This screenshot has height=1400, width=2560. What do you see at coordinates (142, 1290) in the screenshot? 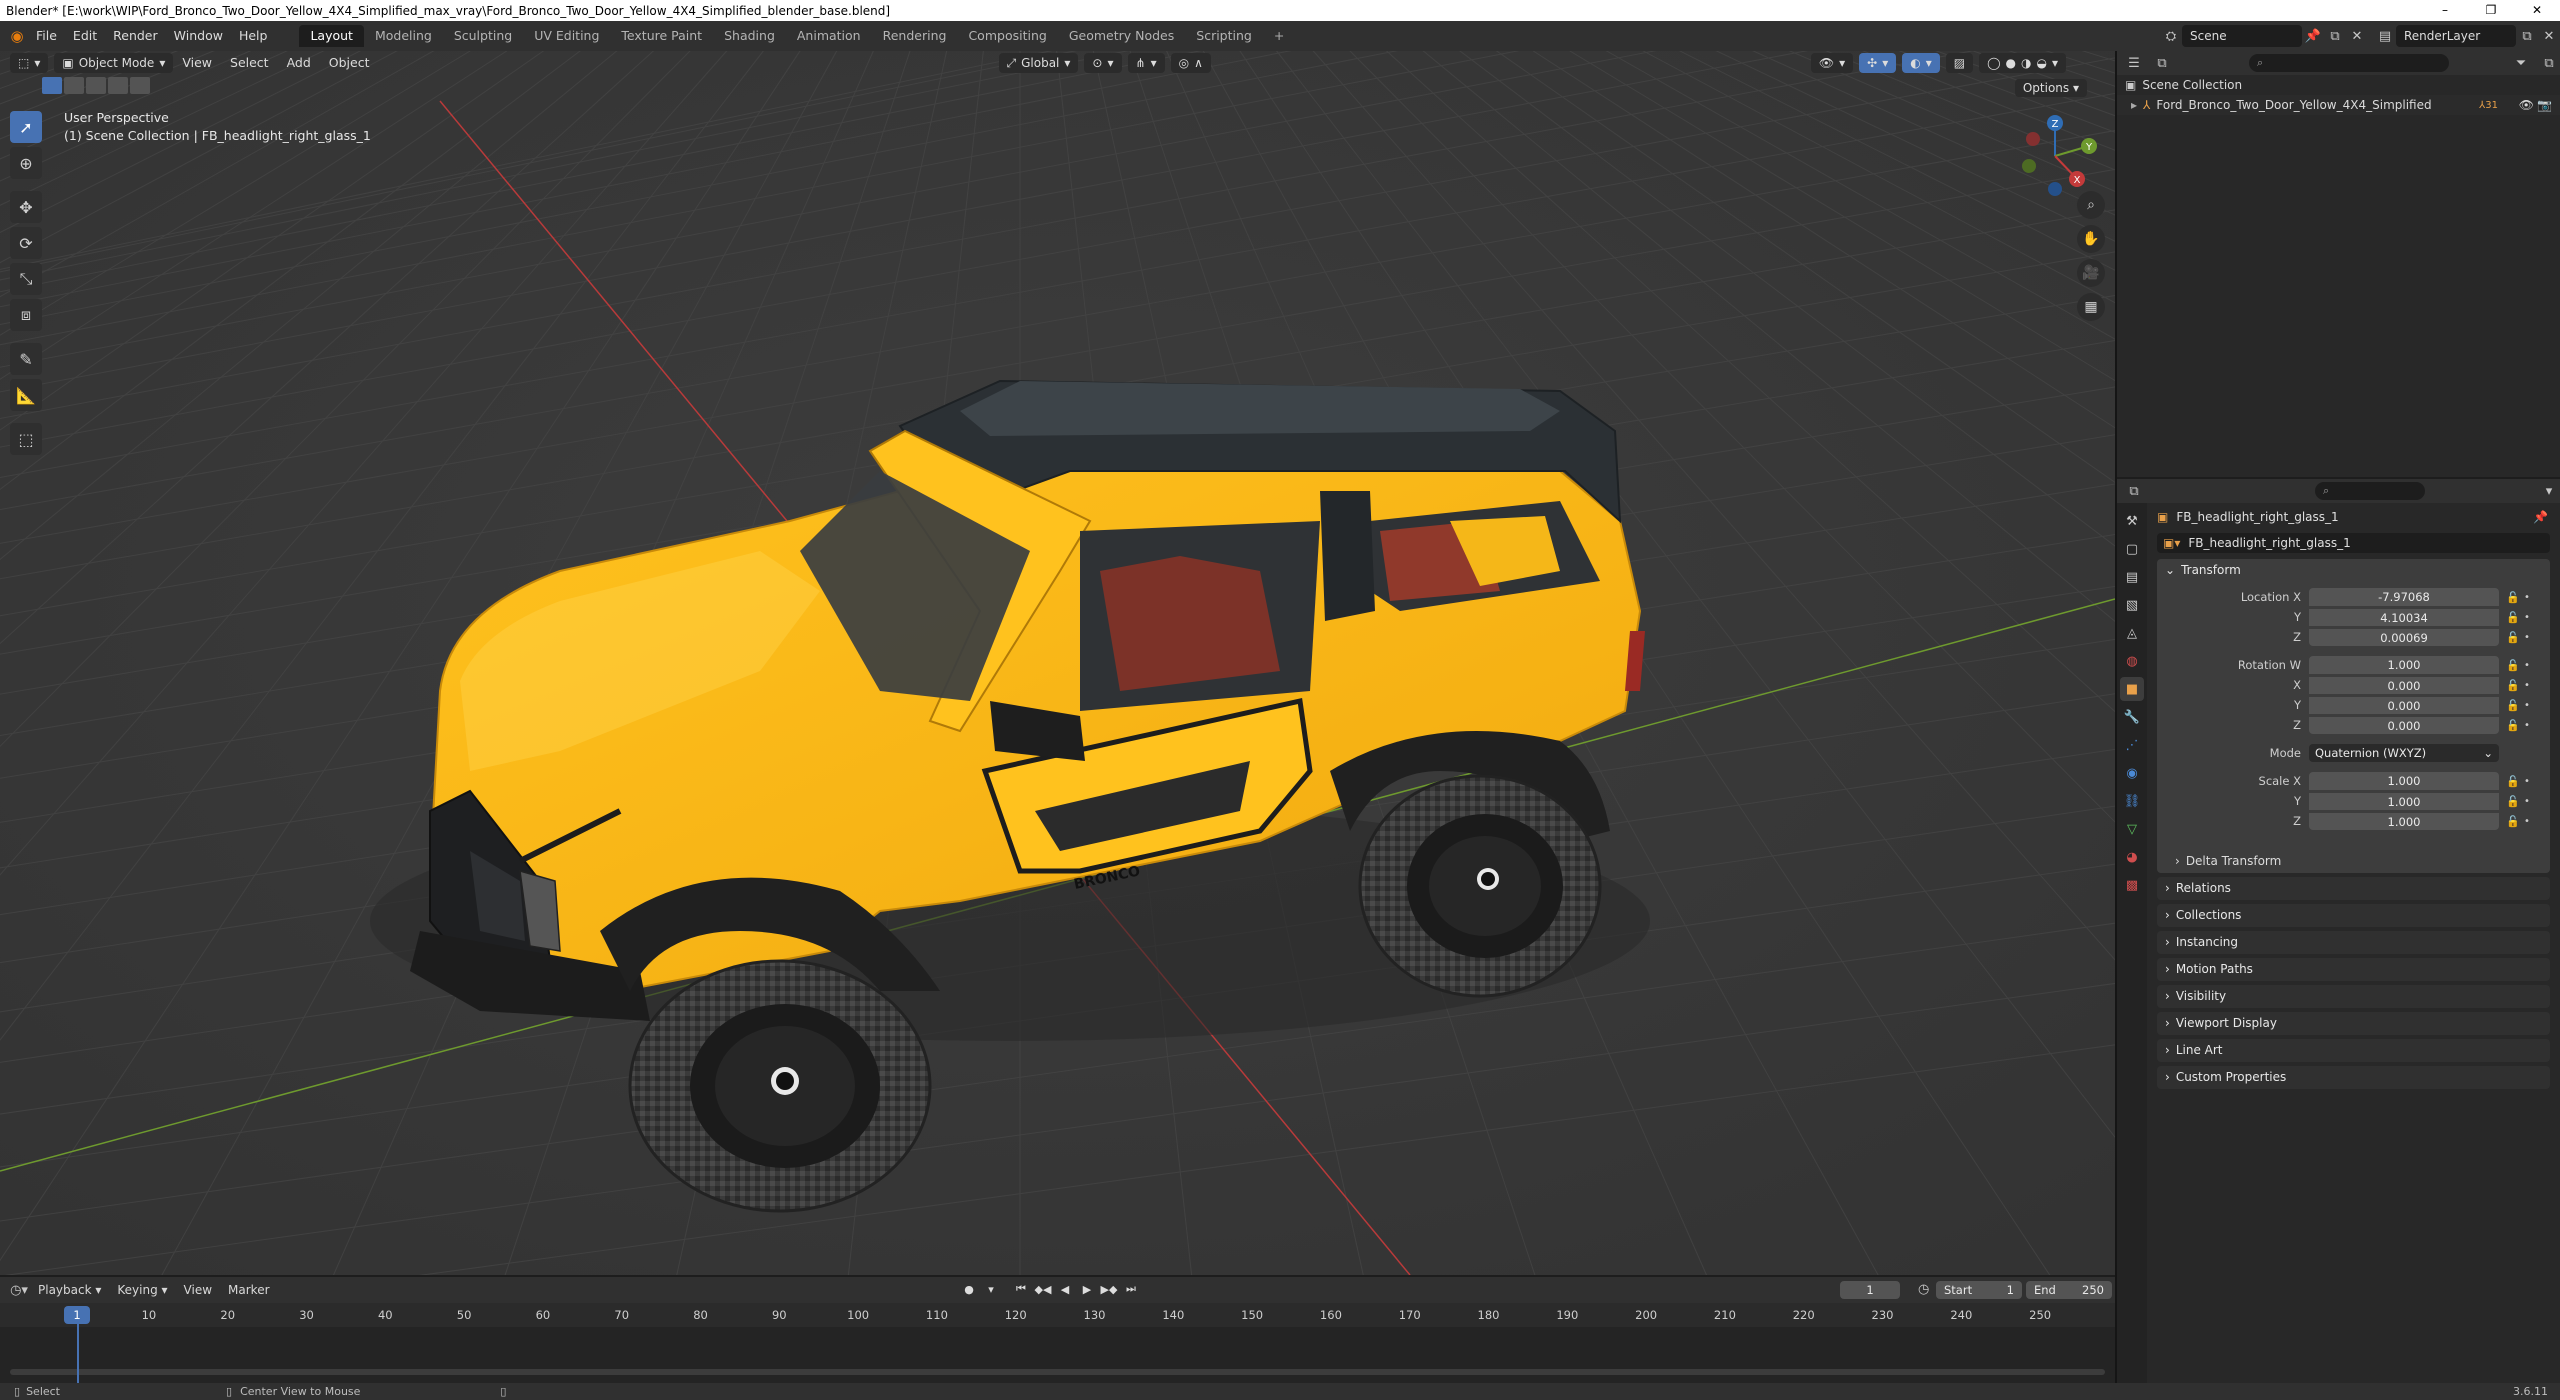
I see `keying-menu: Keying ▾` at bounding box center [142, 1290].